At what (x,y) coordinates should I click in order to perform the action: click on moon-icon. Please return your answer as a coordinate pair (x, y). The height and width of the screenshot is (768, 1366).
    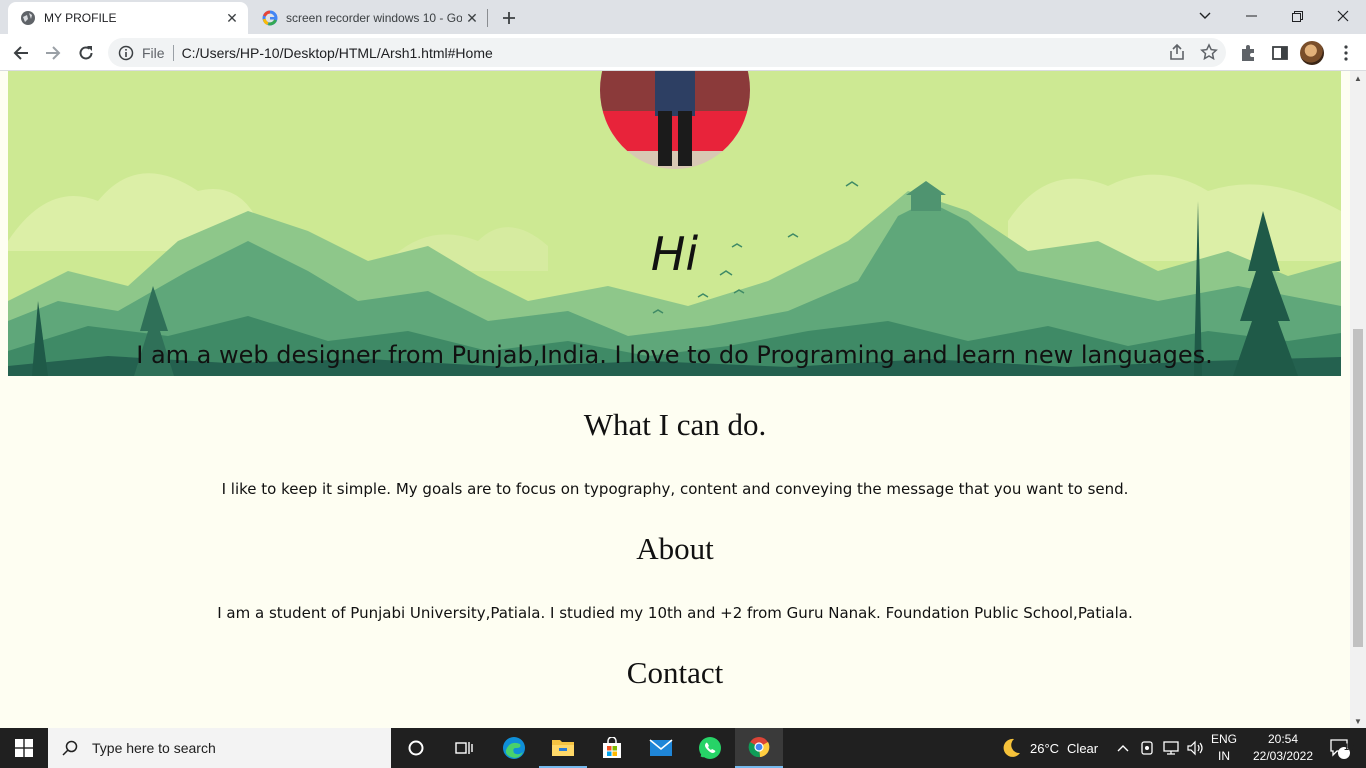
    Looking at the image, I should click on (1011, 747).